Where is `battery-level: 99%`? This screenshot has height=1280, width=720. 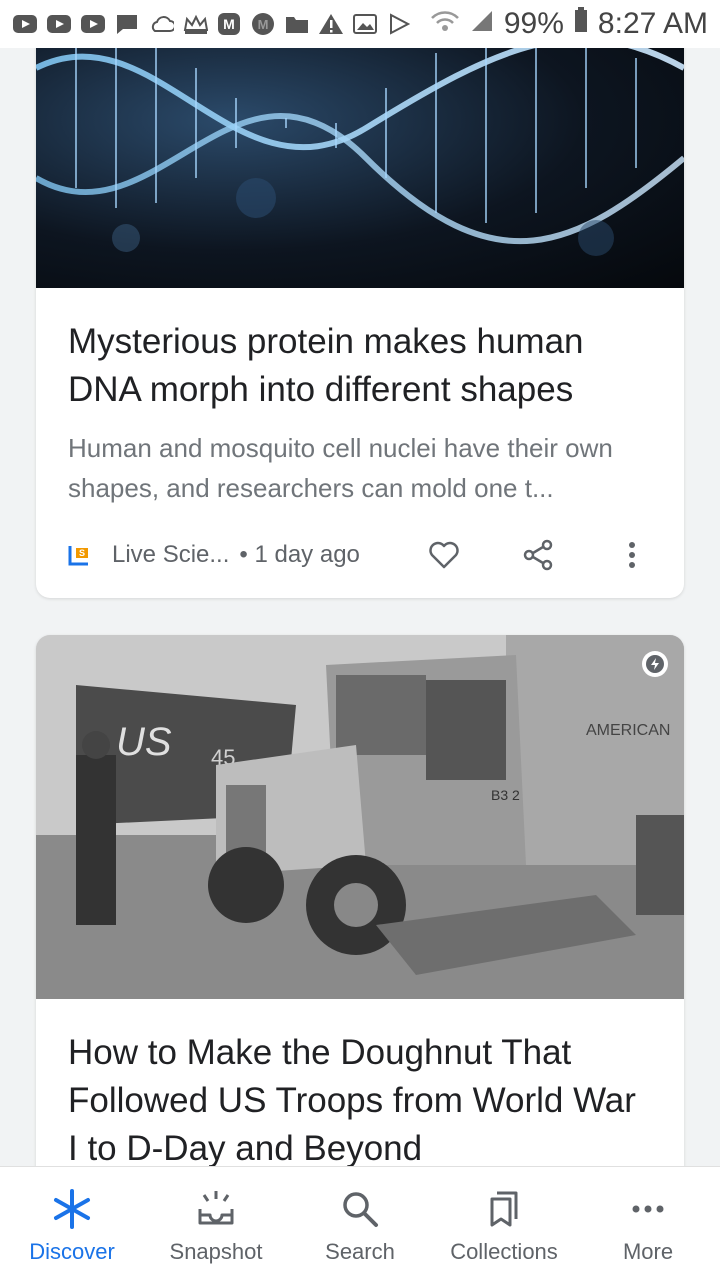
battery-level: 99% is located at coordinates (533, 23).